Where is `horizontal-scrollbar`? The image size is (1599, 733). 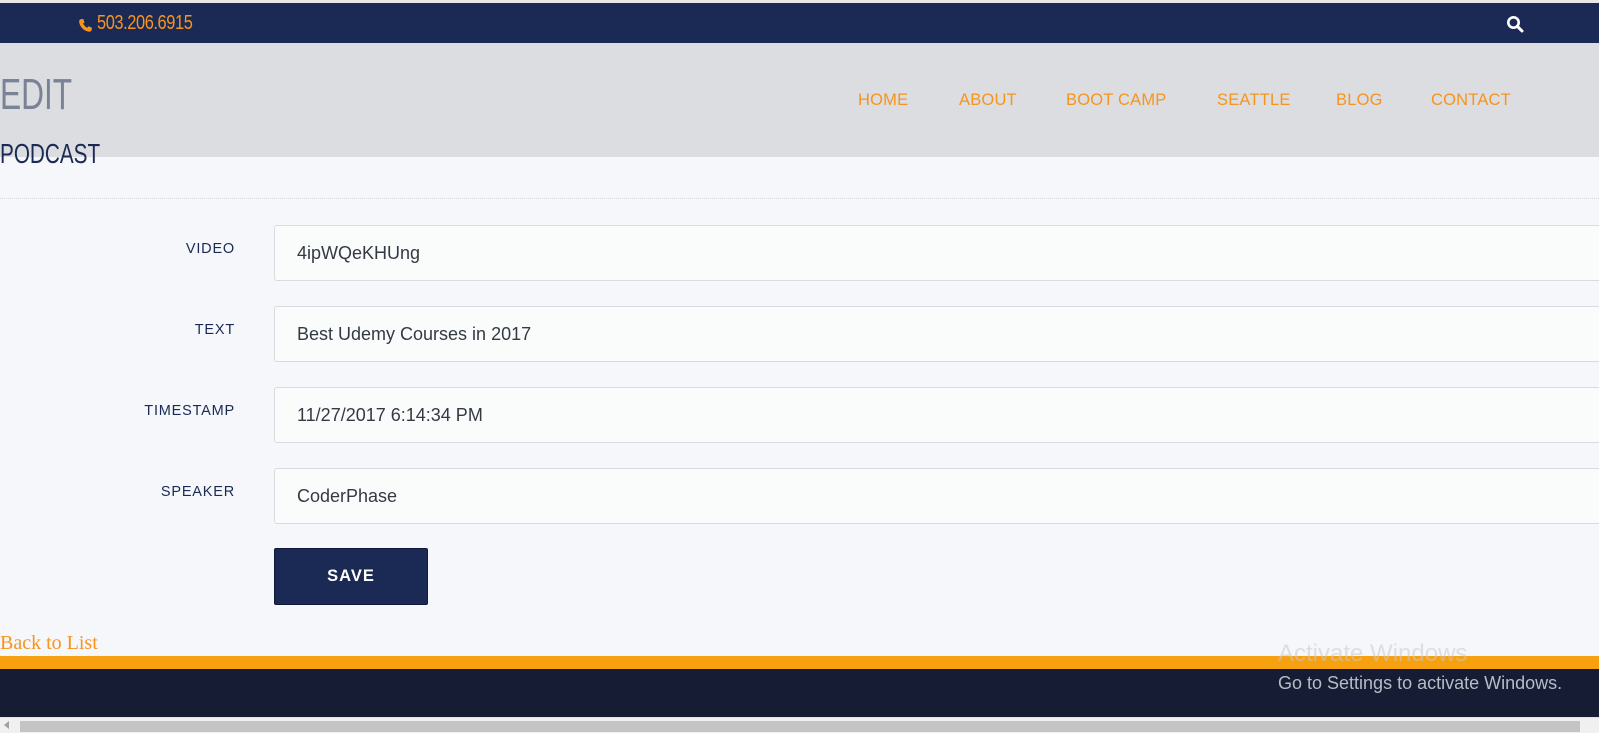 horizontal-scrollbar is located at coordinates (799, 725).